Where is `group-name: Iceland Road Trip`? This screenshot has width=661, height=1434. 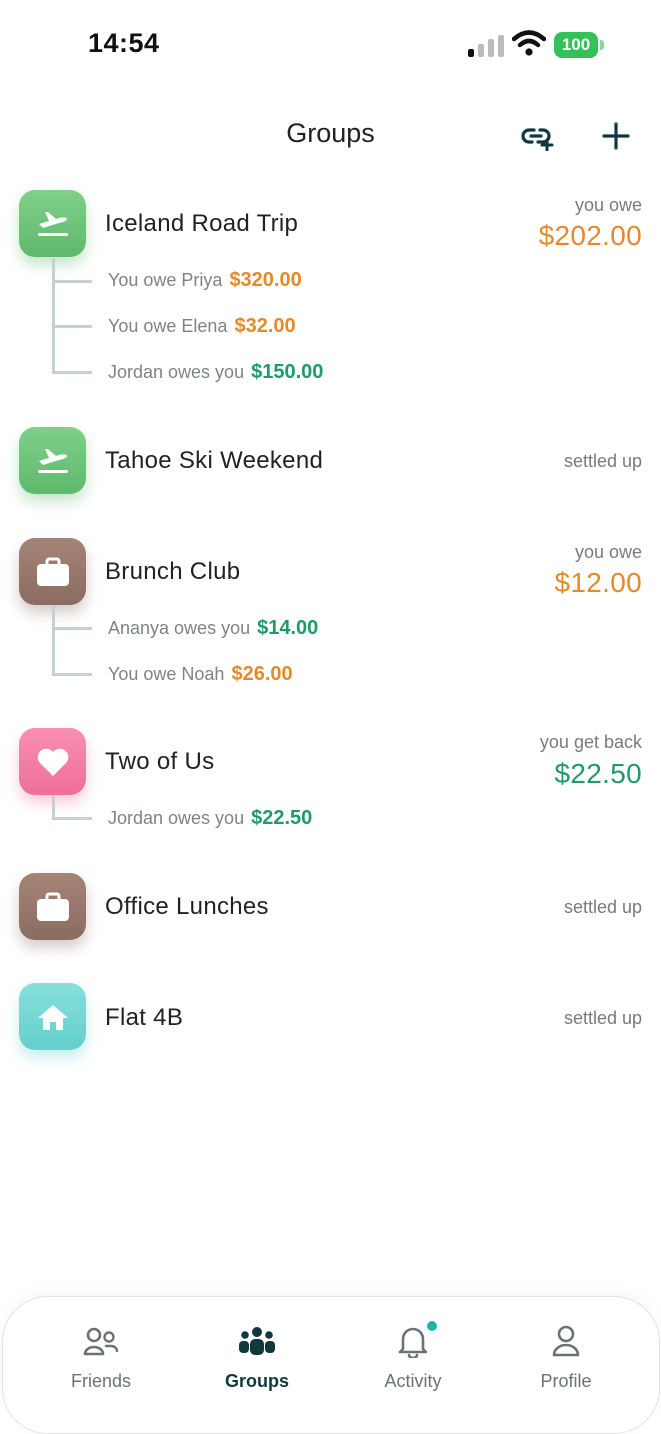
group-name: Iceland Road Trip is located at coordinates (202, 223).